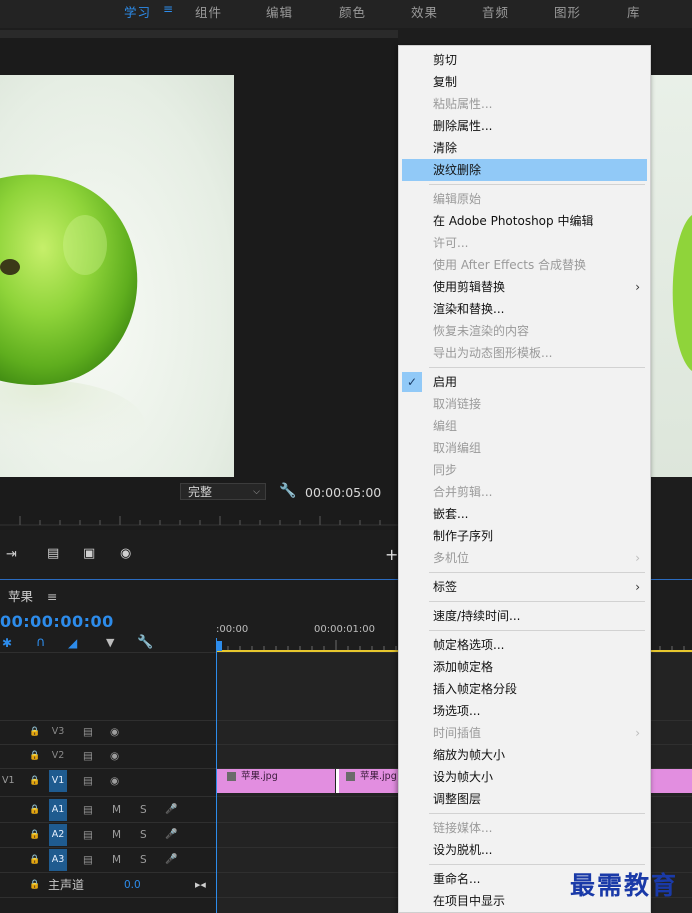 This screenshot has height=913, width=692. I want to click on clip-name: 苹果.jpg, so click(378, 776).